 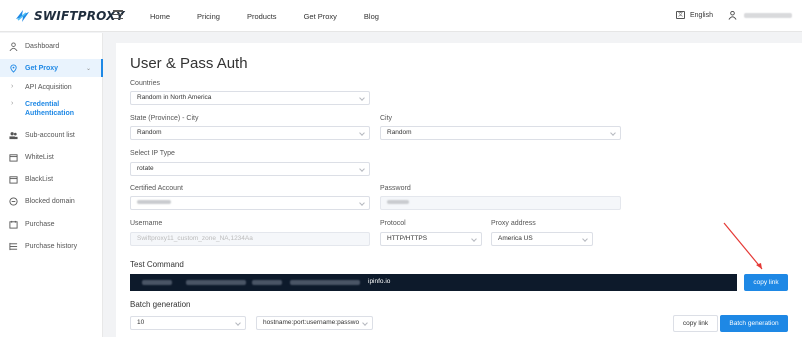 I want to click on proxy-address-label: Proxy address, so click(x=513, y=223).